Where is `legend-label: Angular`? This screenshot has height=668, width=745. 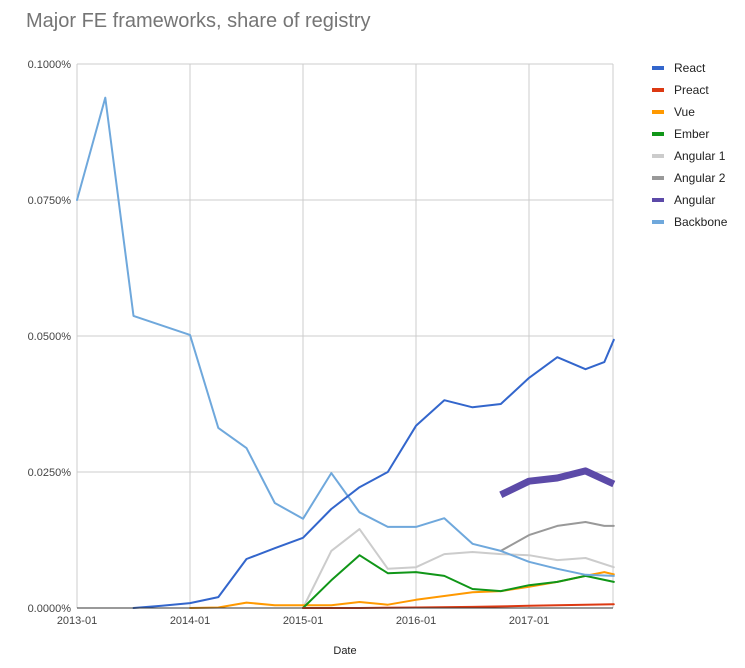 legend-label: Angular is located at coordinates (695, 200).